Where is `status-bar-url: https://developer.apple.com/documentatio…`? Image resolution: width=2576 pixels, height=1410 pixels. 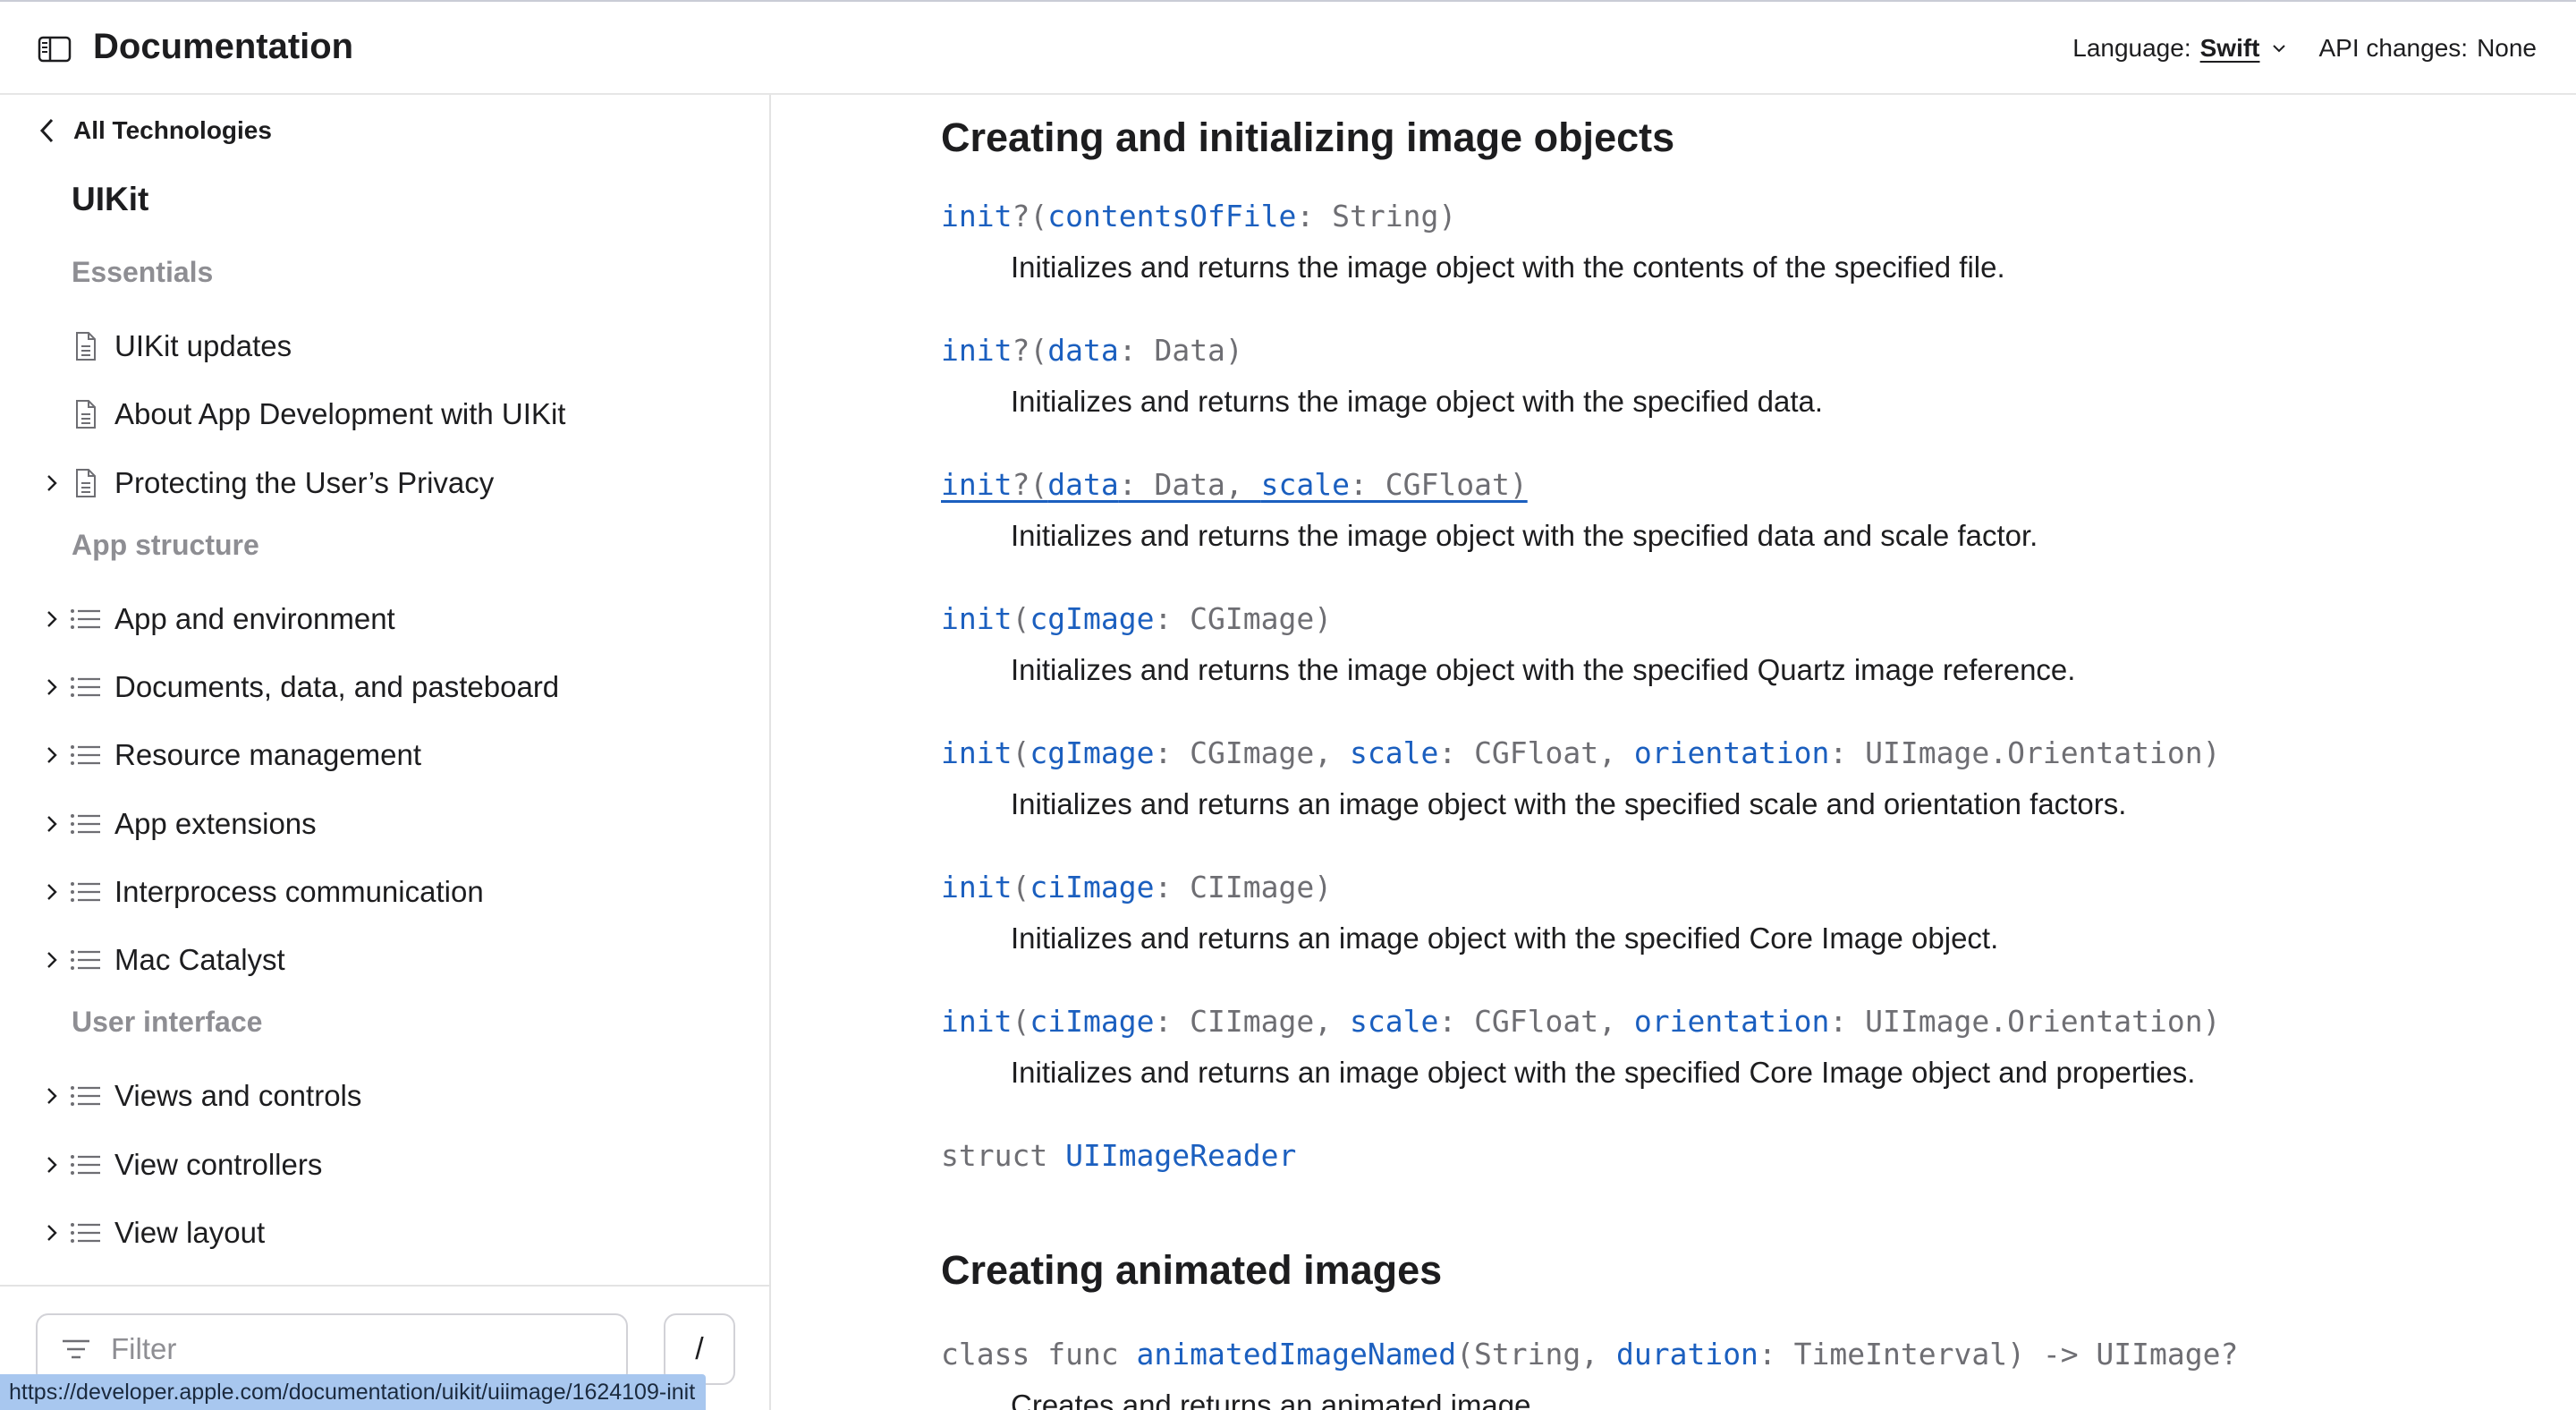 status-bar-url: https://developer.apple.com/documentatio… is located at coordinates (353, 1392).